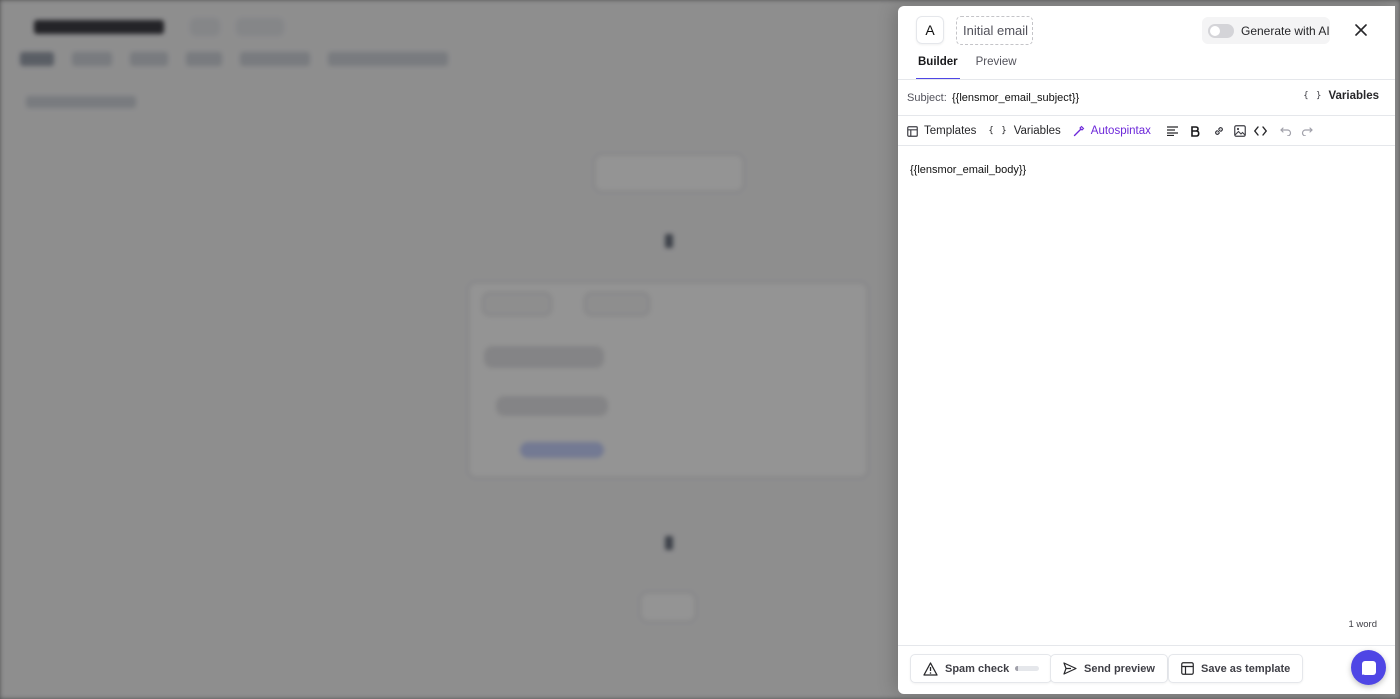 The image size is (1400, 699). What do you see at coordinates (1070, 668) in the screenshot?
I see `send-icon` at bounding box center [1070, 668].